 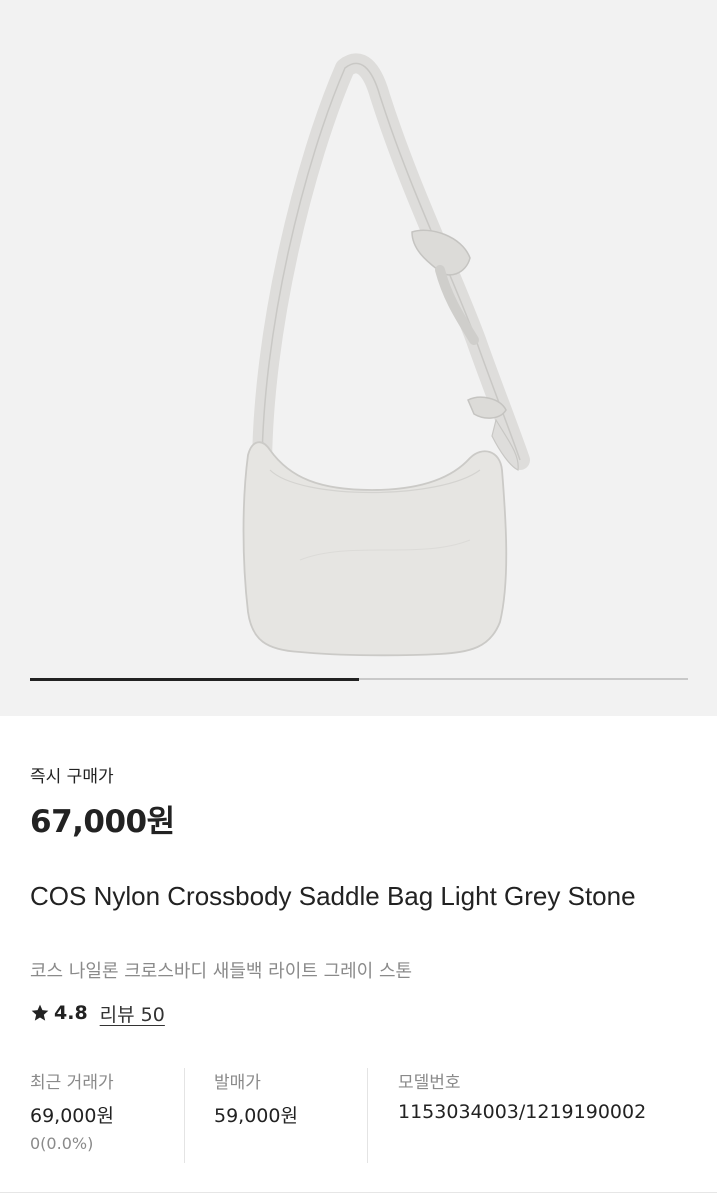 I want to click on model-number: 모델번호 1153034003/1219190002, so click(x=522, y=1098).